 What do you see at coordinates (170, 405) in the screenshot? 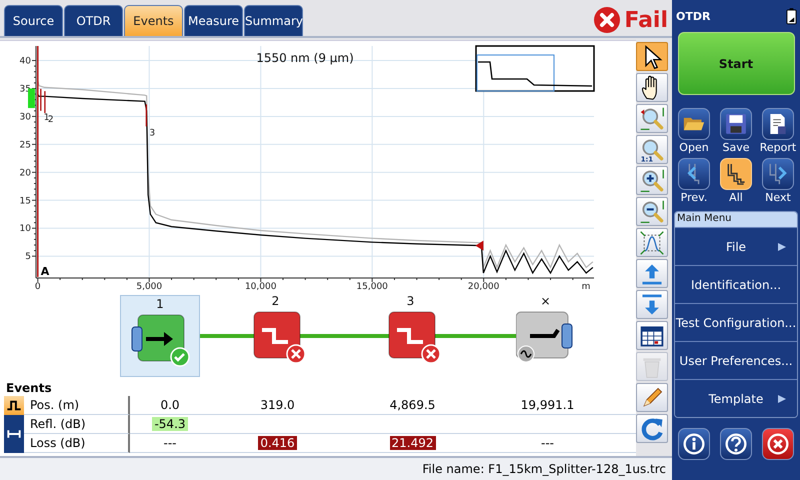
I see `table-cell-text: 0.0` at bounding box center [170, 405].